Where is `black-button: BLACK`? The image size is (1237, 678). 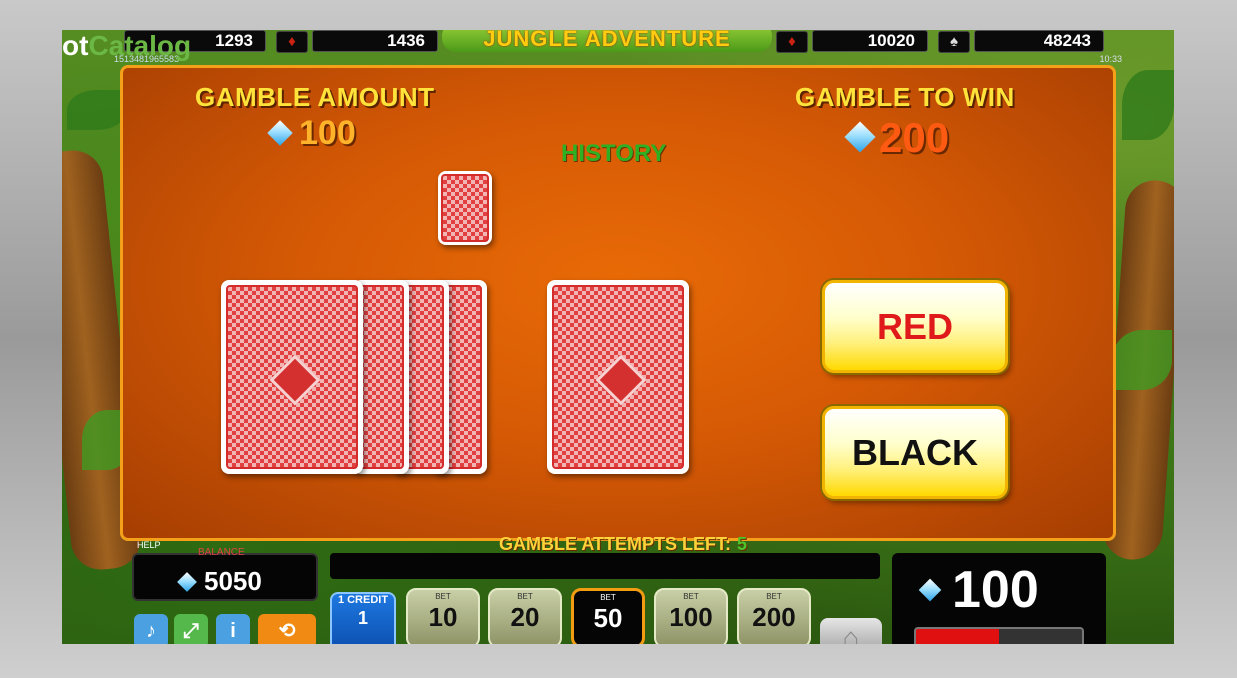 black-button: BLACK is located at coordinates (915, 452).